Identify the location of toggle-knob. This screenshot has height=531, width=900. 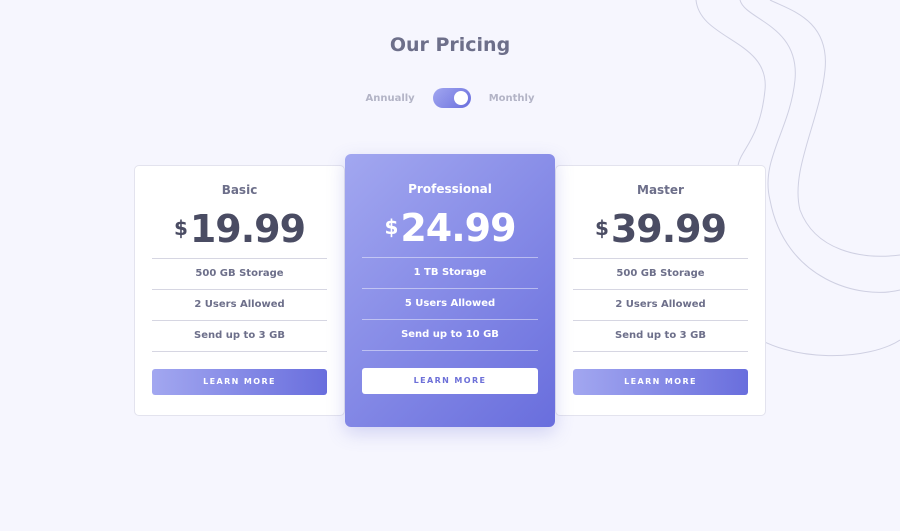
(460, 98).